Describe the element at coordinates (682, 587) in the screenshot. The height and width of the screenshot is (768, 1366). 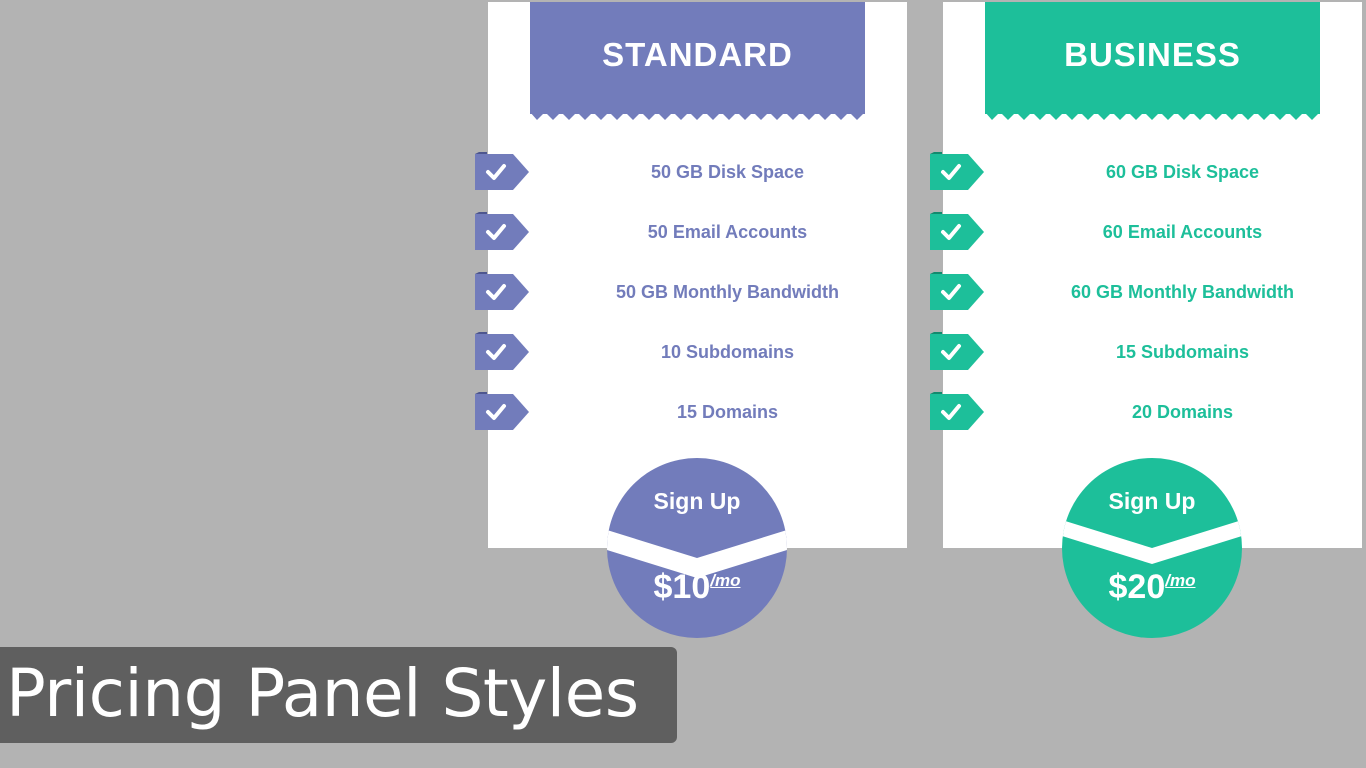
I see `price-amount: $10` at that location.